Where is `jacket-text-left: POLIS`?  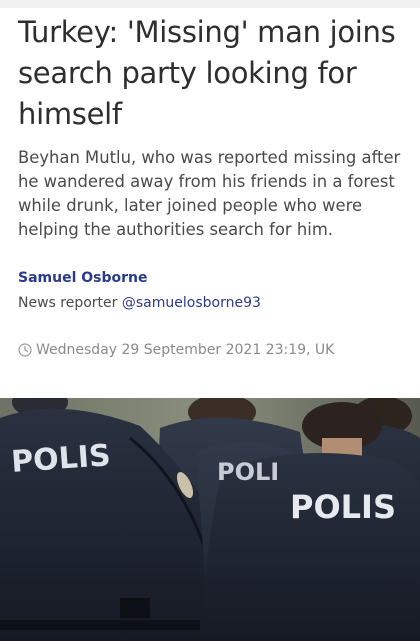 jacket-text-left: POLIS is located at coordinates (61, 459).